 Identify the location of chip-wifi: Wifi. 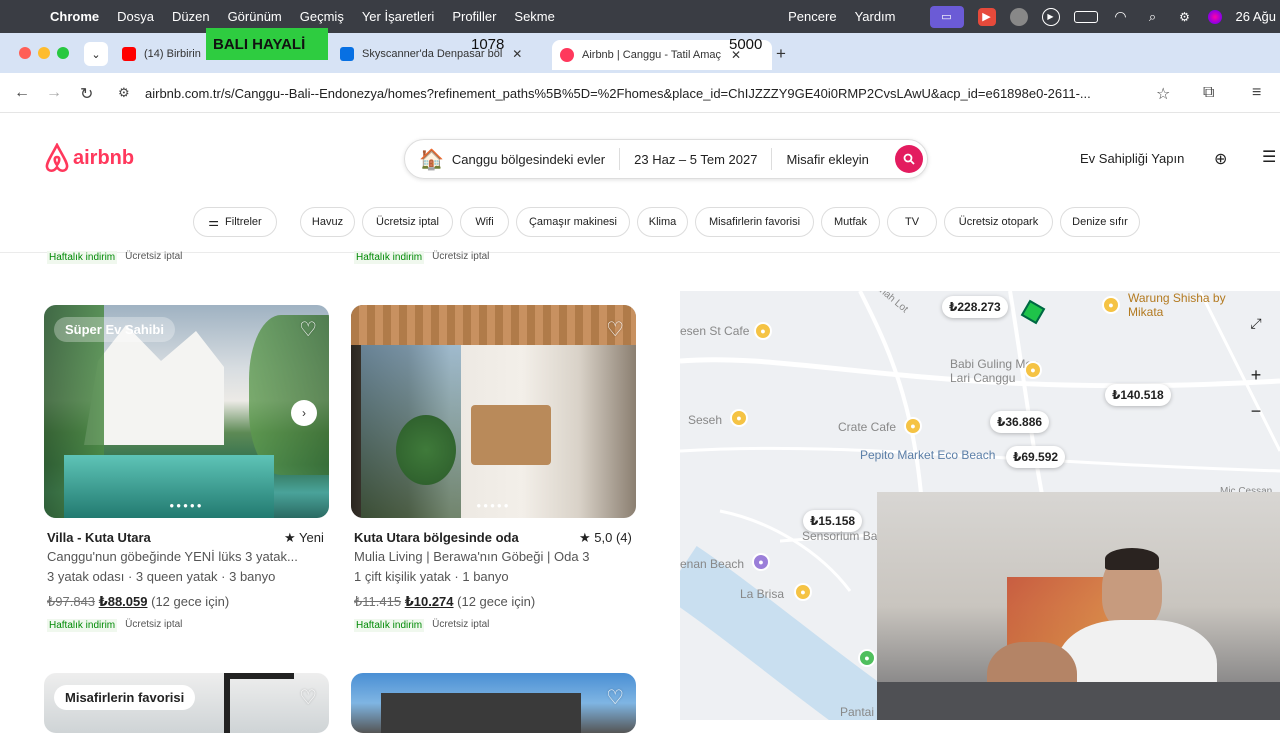
(484, 222).